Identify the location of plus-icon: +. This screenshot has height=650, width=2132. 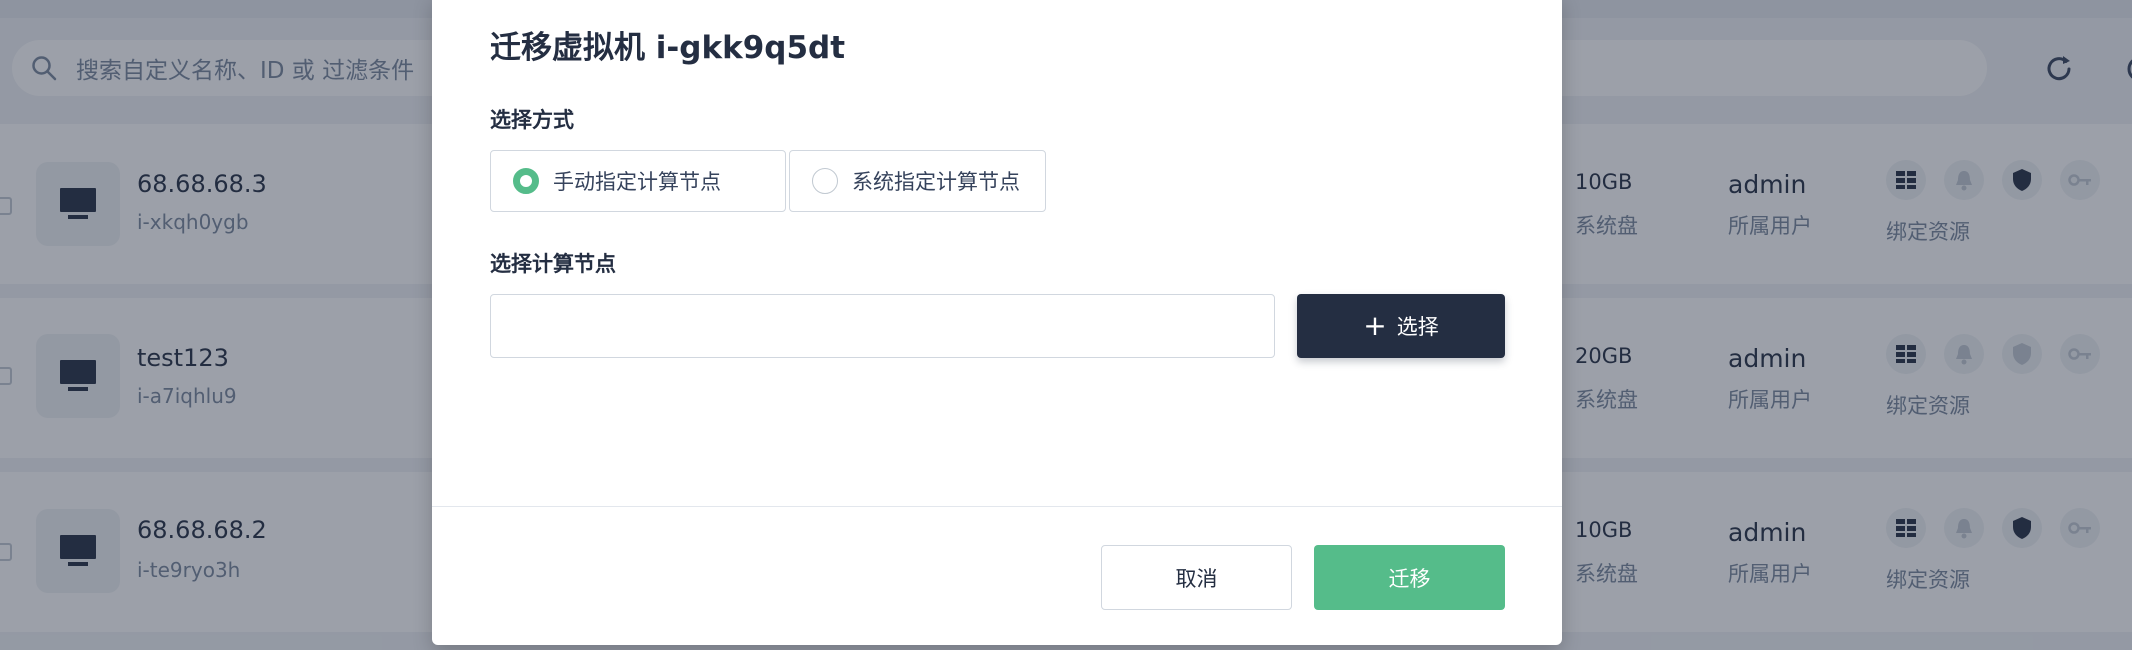
(1375, 325).